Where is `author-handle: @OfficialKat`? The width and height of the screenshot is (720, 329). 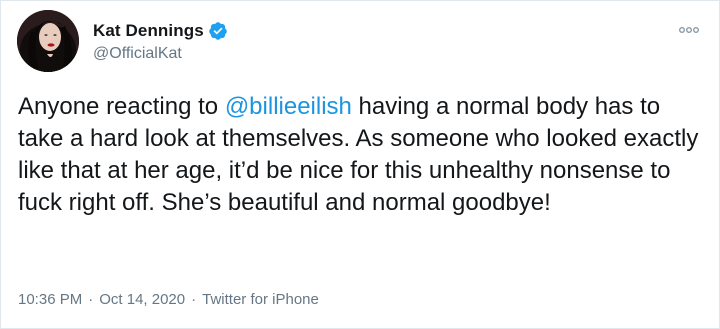
author-handle: @OfficialKat is located at coordinates (160, 54).